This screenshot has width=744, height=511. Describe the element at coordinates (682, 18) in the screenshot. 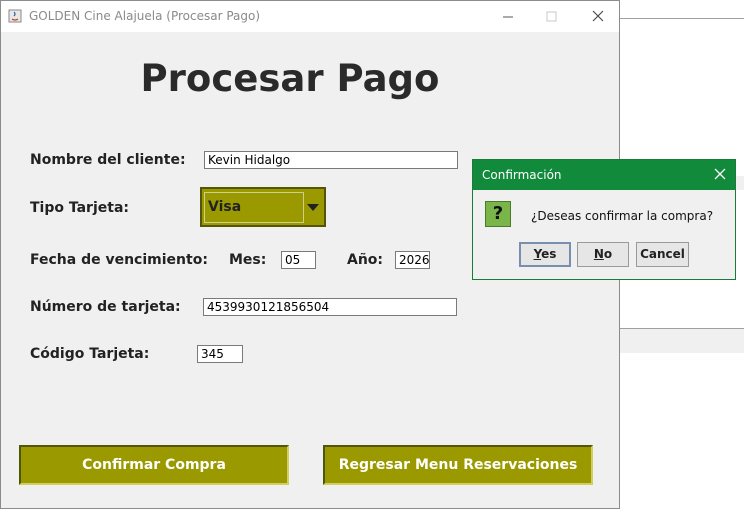

I see `background-divider-top` at that location.